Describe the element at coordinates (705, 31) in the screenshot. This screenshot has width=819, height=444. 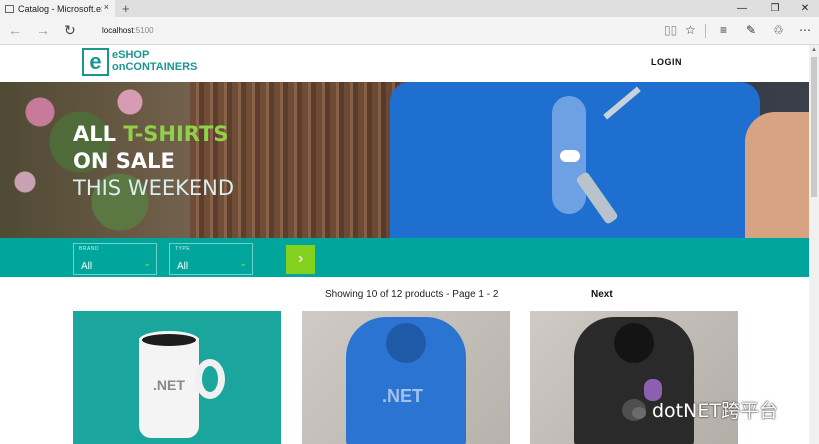
I see `toolbar-divider` at that location.